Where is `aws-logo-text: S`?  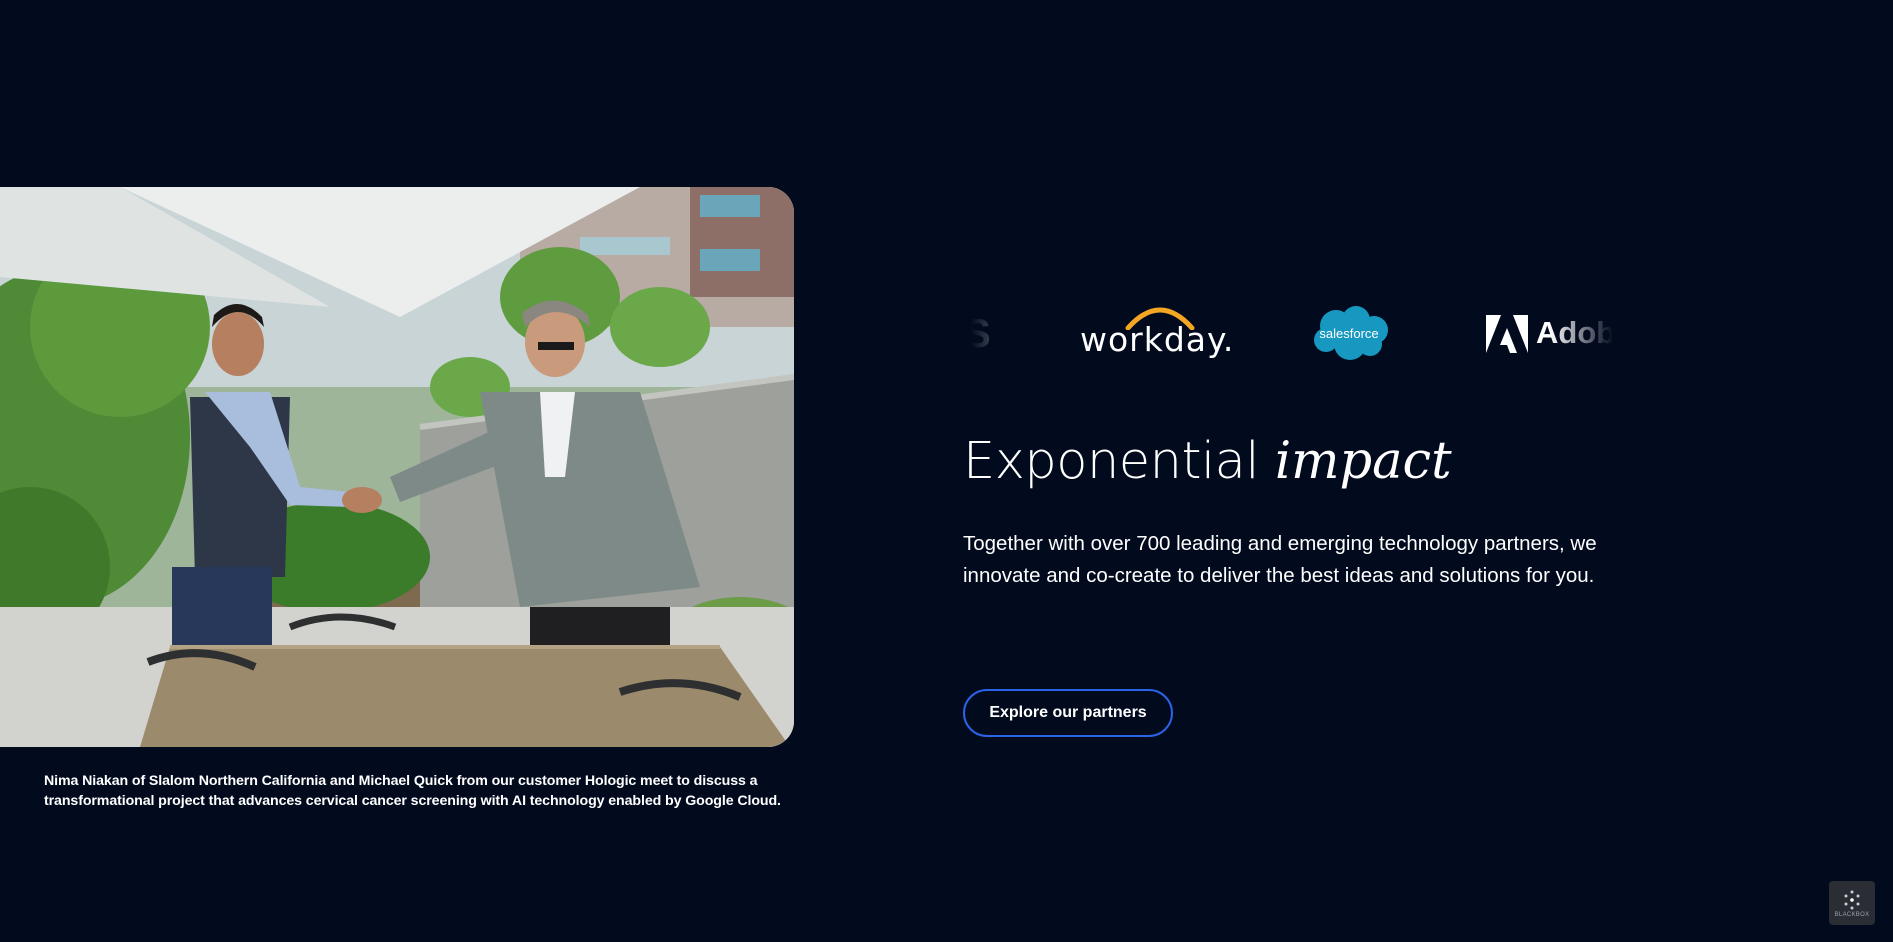 aws-logo-text: S is located at coordinates (977, 333).